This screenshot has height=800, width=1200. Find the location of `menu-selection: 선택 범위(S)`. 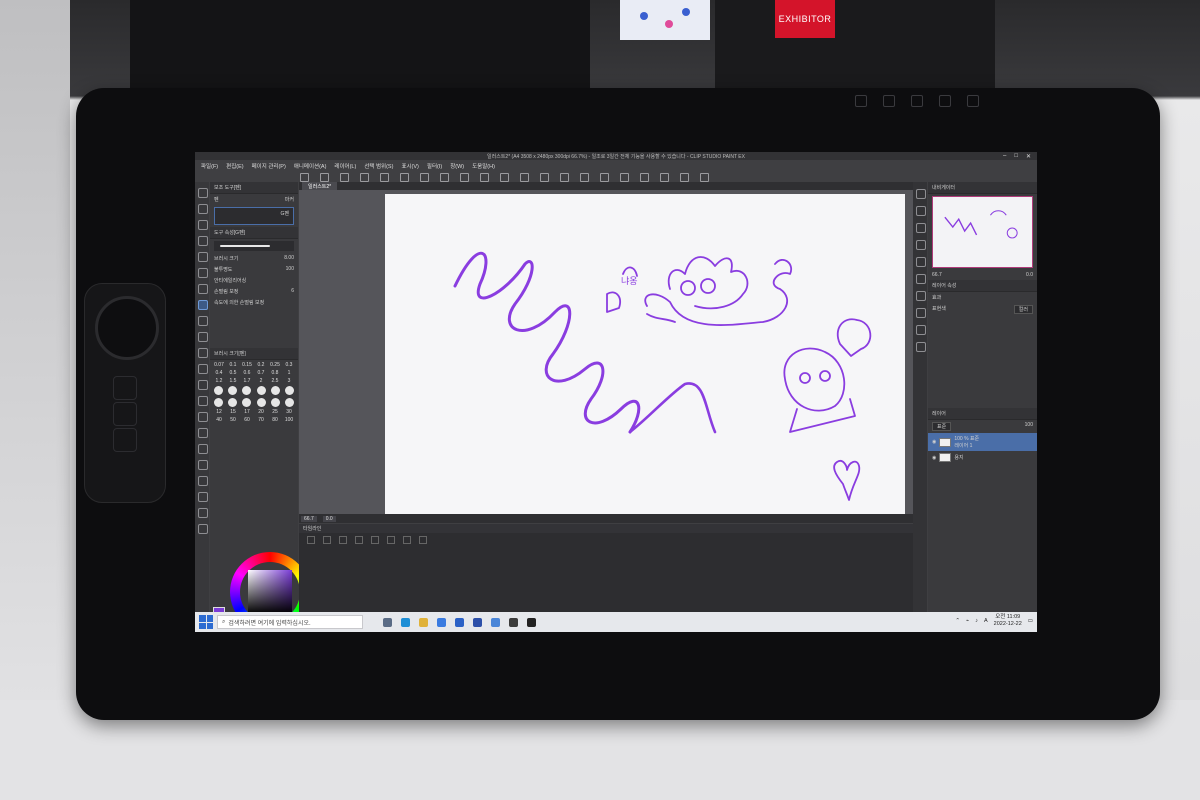

menu-selection: 선택 범위(S) is located at coordinates (378, 166).